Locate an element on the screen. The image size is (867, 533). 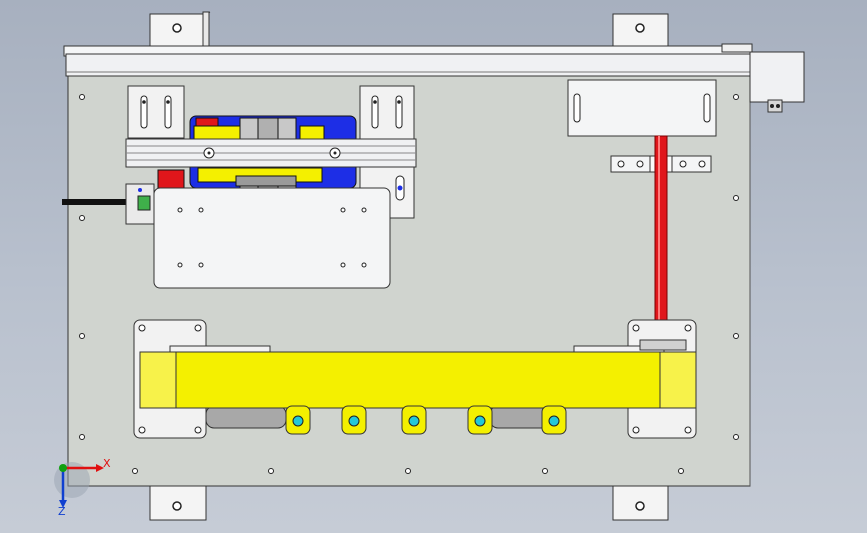
z-axis-label: Z is located at coordinates (62, 511).